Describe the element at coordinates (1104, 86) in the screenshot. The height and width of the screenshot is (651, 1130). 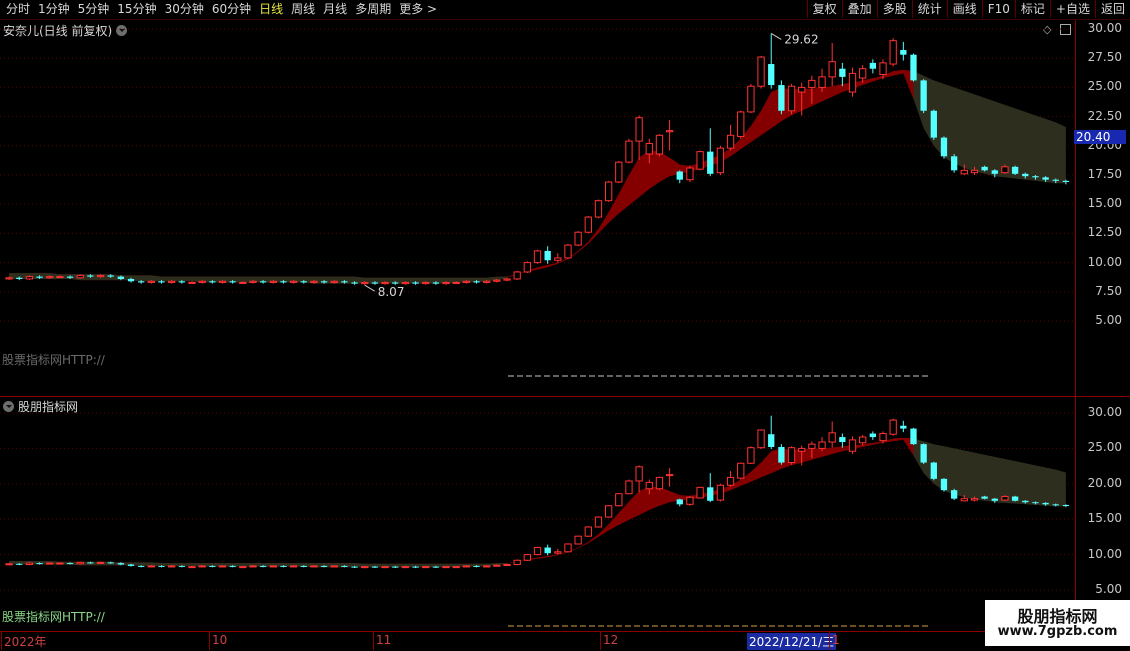
I see `main-y-tick: 25.00` at that location.